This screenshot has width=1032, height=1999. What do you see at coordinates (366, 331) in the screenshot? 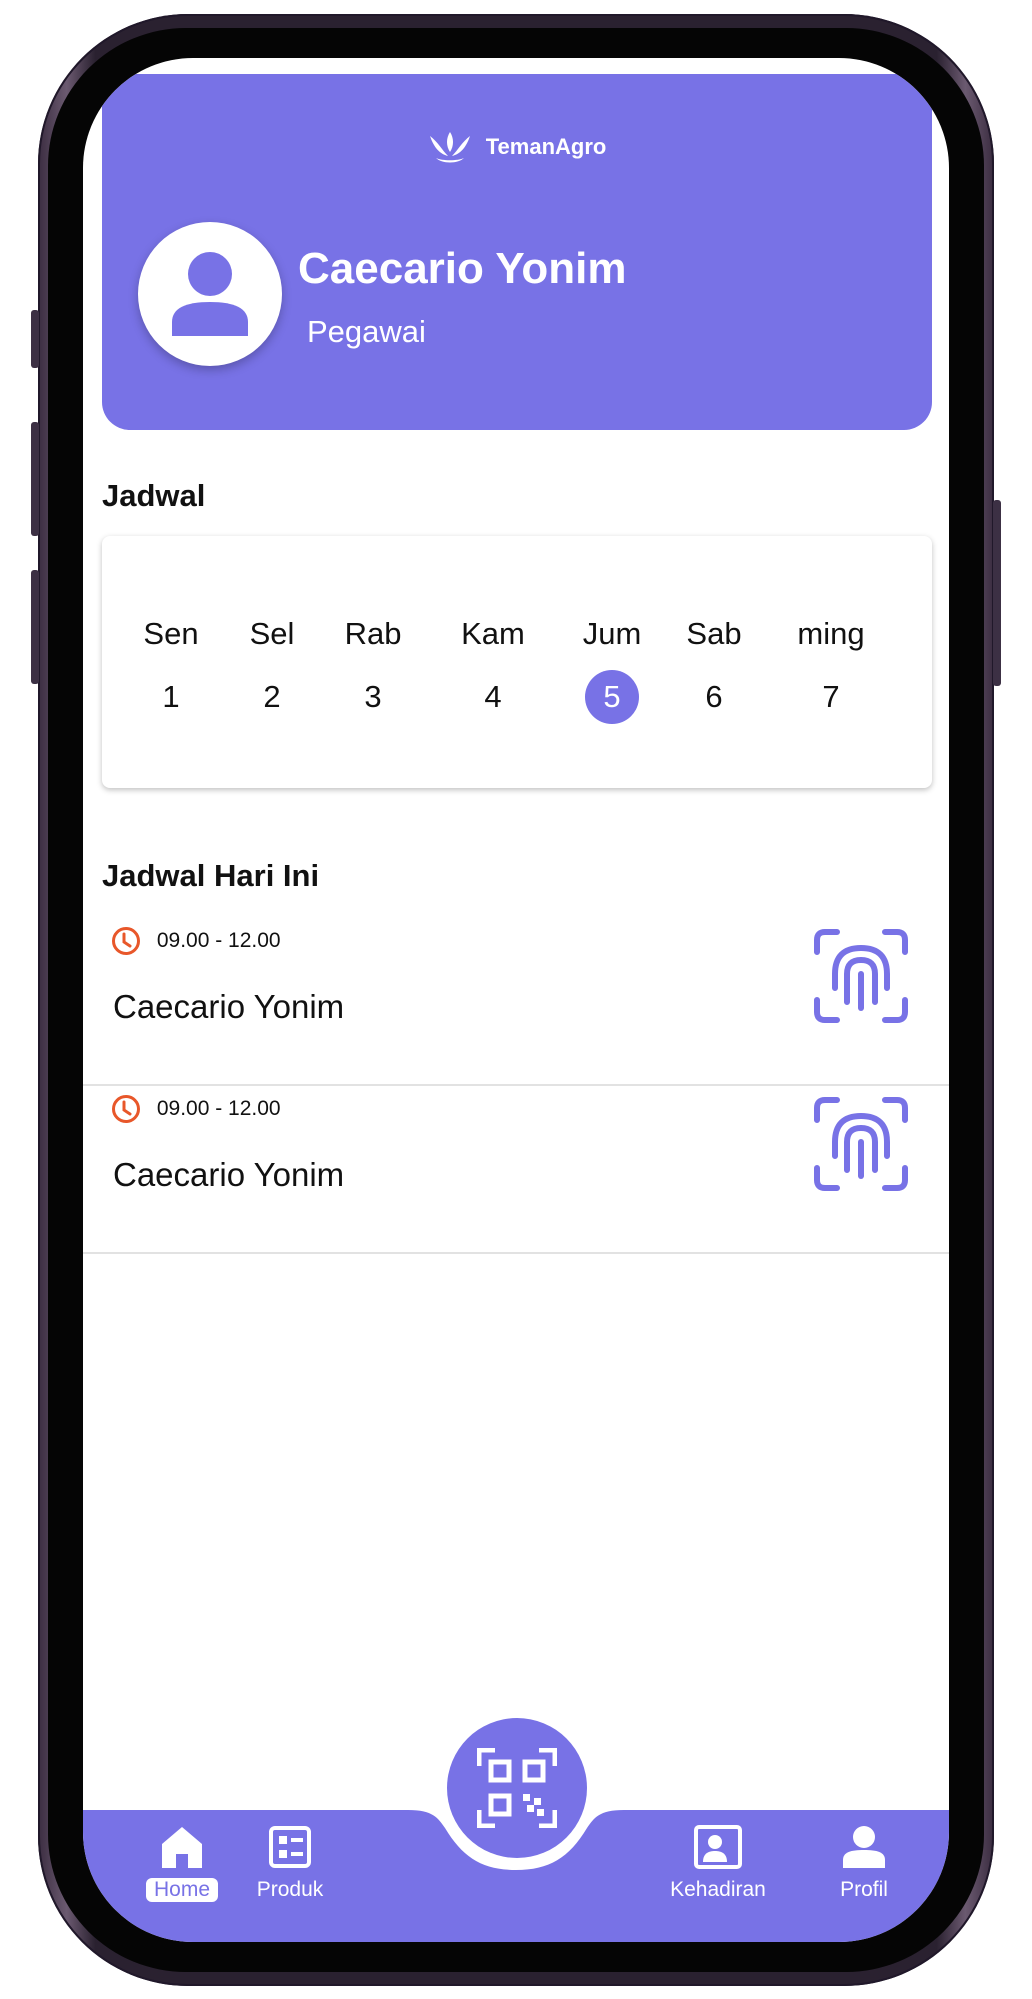
I see `user-role: Pegawai` at bounding box center [366, 331].